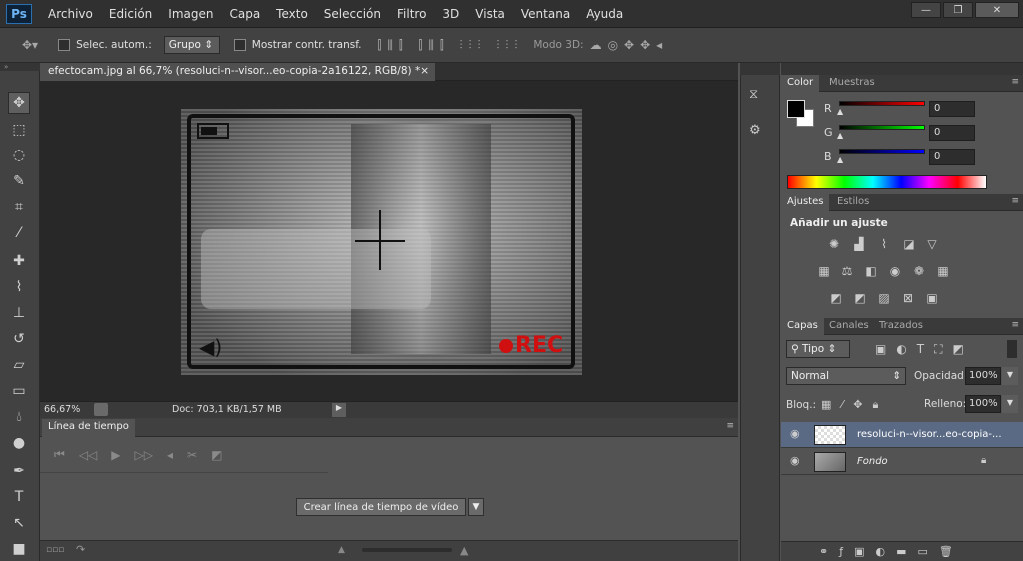 Image resolution: width=1023 pixels, height=561 pixels. I want to click on timeline-menu-icon: ≡, so click(730, 426).